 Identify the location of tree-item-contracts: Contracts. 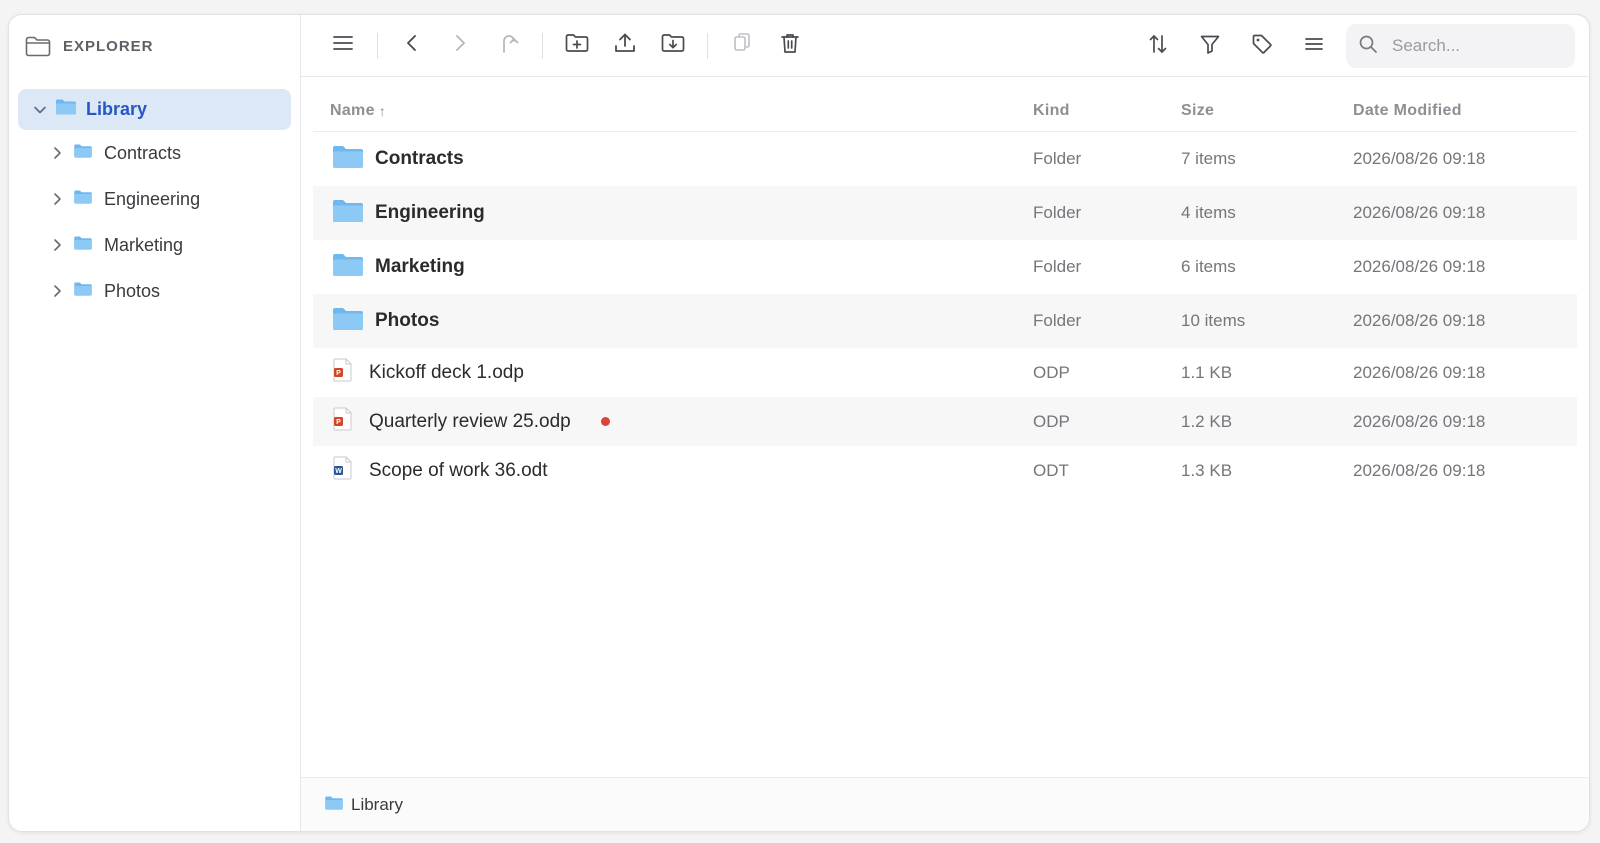
(154, 153).